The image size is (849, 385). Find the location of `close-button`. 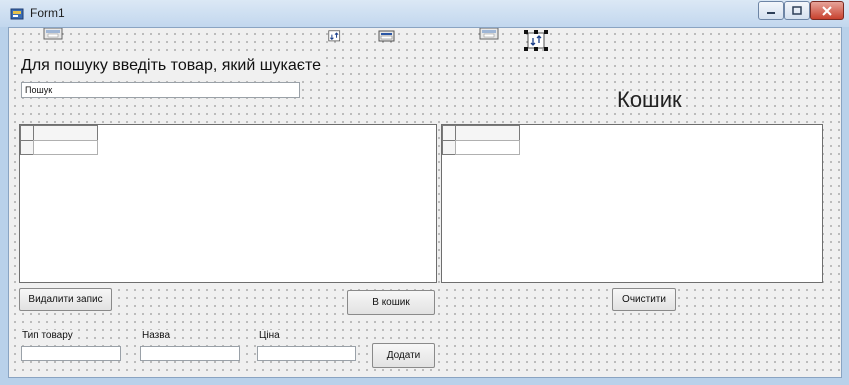

close-button is located at coordinates (827, 10).